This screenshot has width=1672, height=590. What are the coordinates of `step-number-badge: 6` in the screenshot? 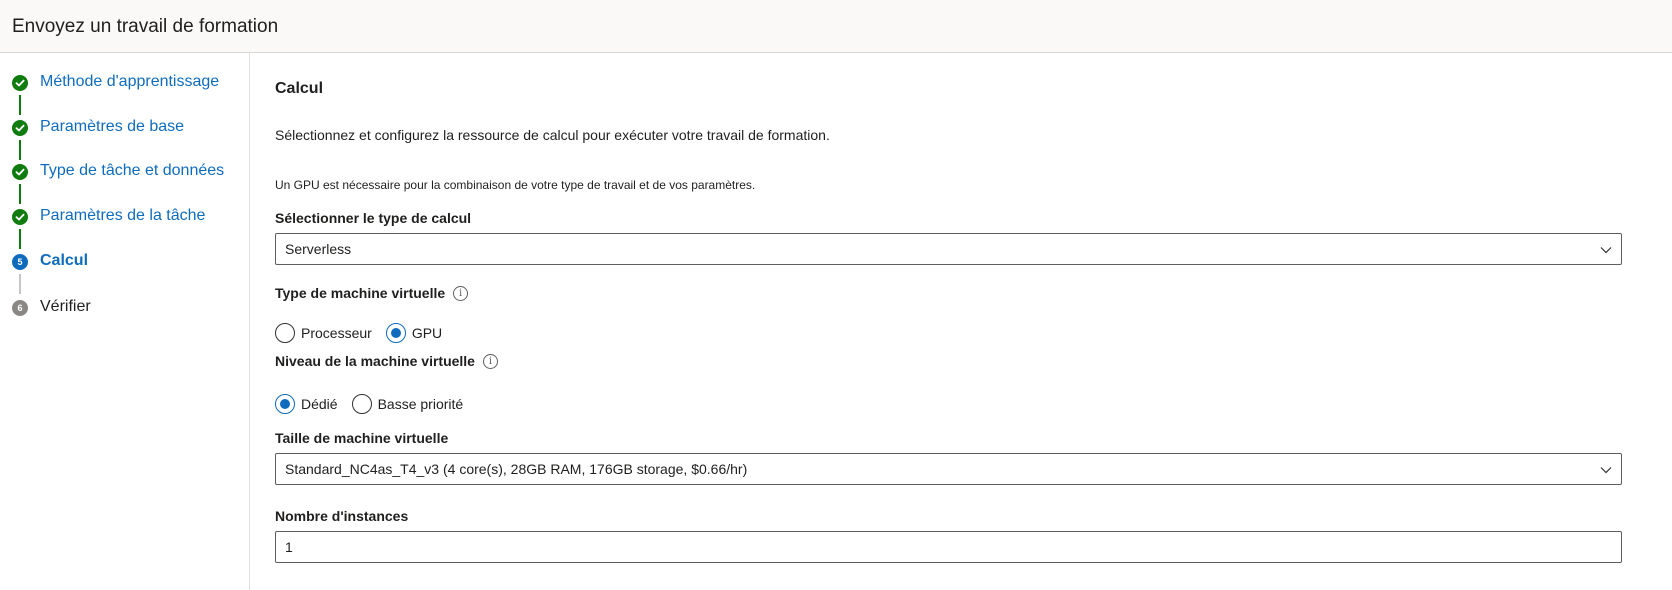 It's located at (20, 308).